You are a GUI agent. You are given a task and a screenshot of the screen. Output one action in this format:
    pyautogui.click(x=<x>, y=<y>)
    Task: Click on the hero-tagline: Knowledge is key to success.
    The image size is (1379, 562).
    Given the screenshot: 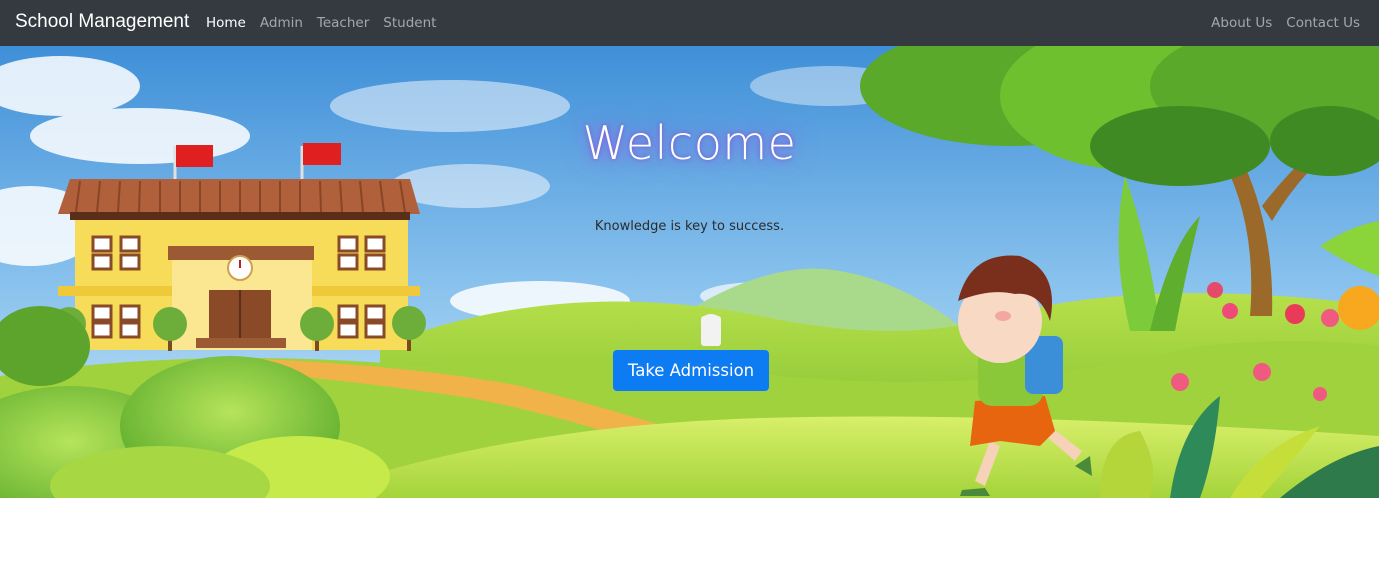 What is the action you would take?
    pyautogui.click(x=689, y=226)
    